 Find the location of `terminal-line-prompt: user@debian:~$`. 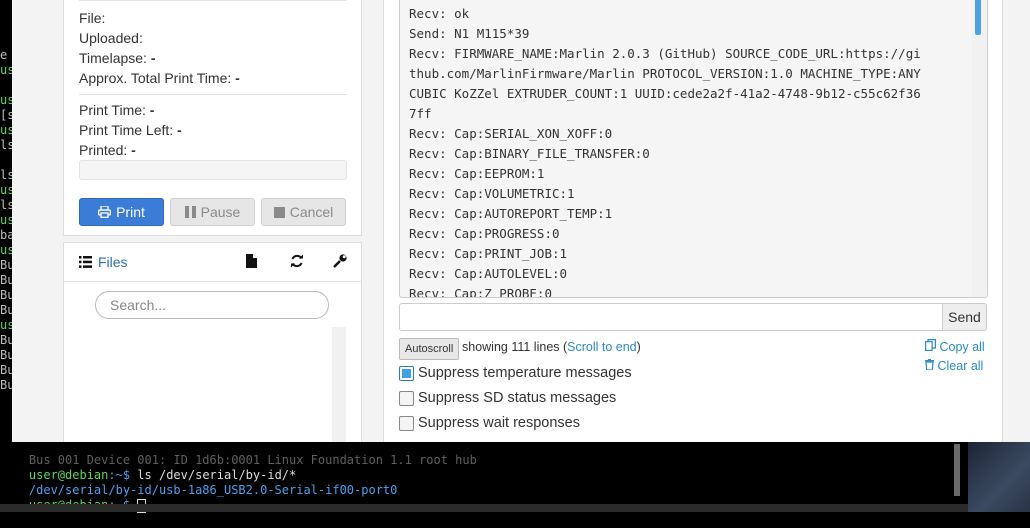

terminal-line-prompt: user@debian:~$ is located at coordinates (73, 498).